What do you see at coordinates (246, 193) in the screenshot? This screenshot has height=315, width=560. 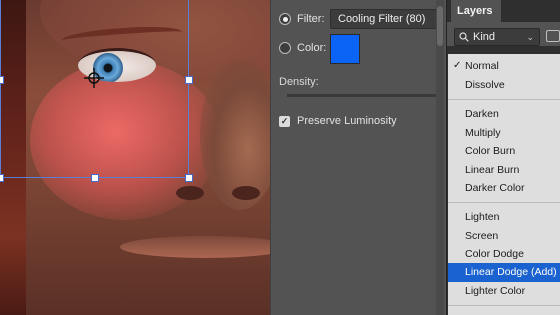 I see `photo-nostril-right` at bounding box center [246, 193].